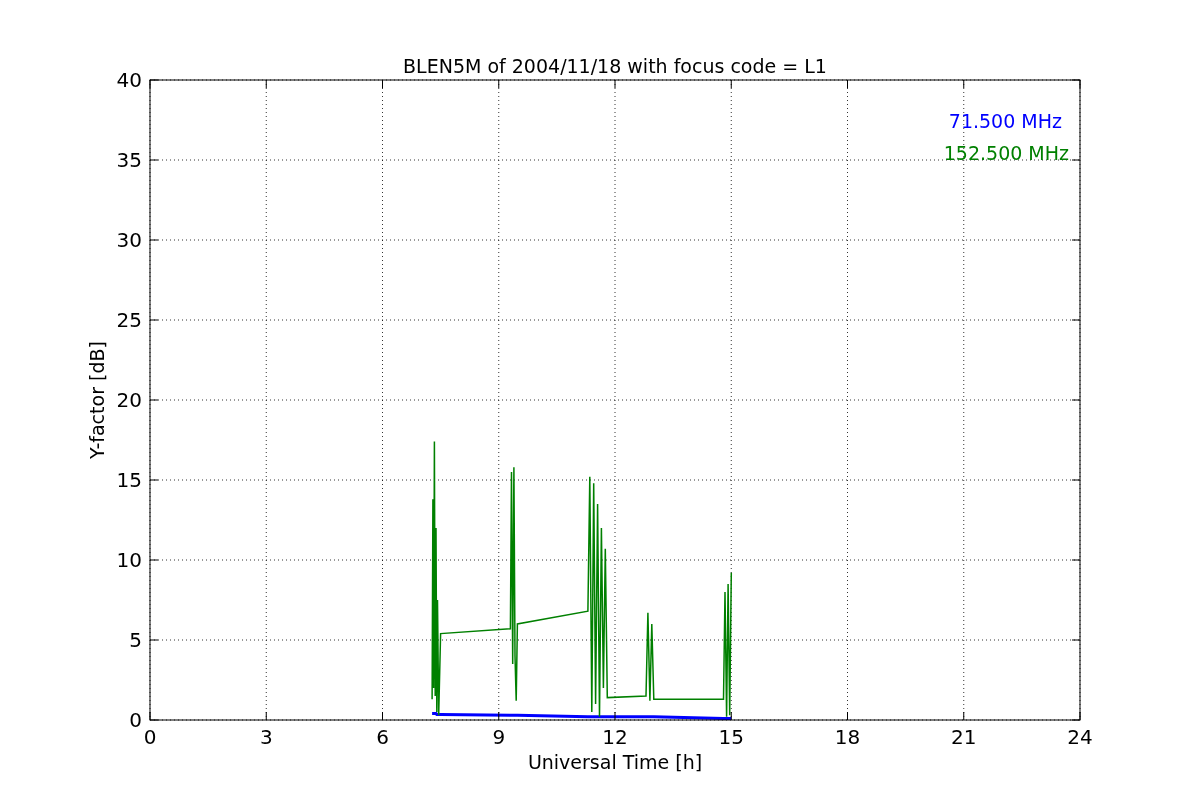  I want to click on axis-tick-label: 25, so click(129, 320).